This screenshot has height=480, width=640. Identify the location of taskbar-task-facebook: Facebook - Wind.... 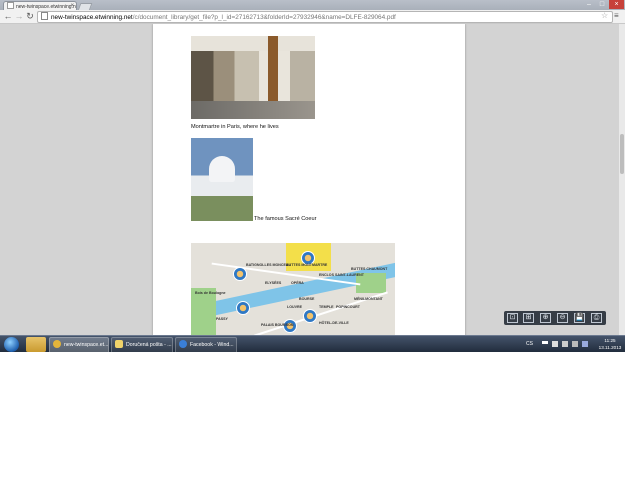
(206, 344).